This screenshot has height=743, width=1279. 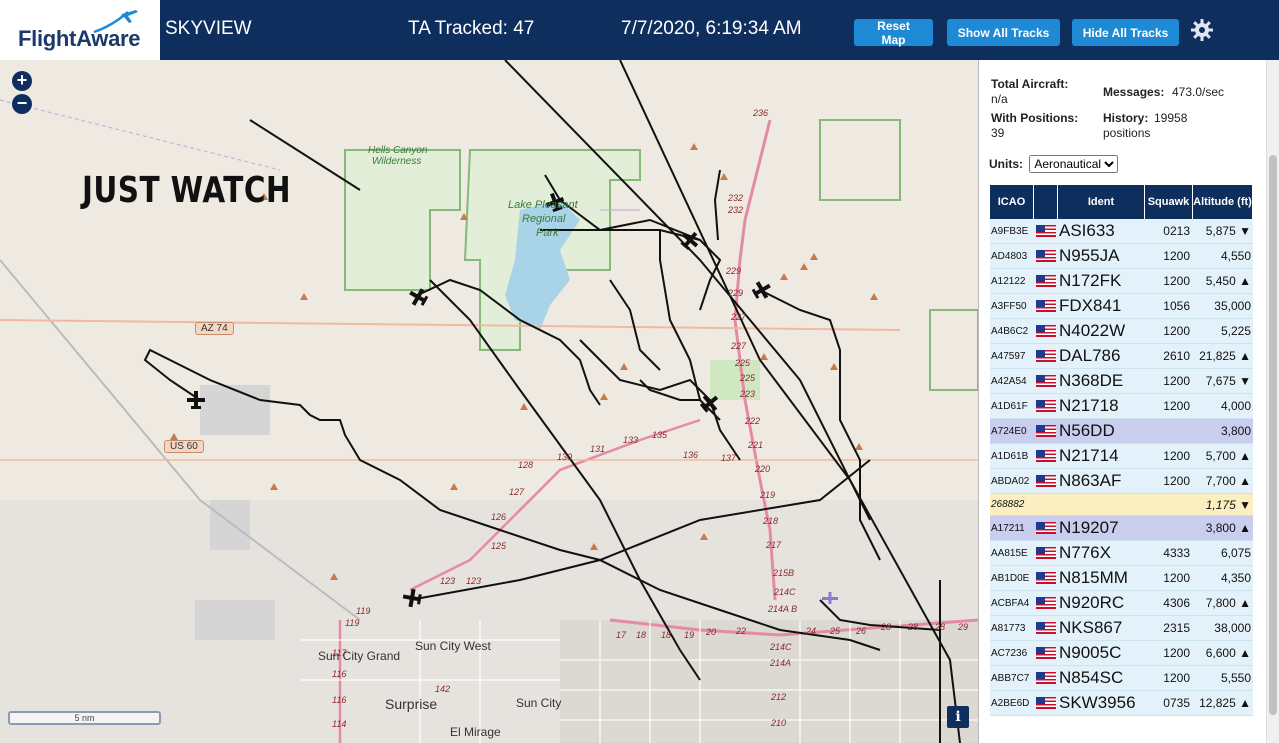 I want to click on cell-icao: AD4803, so click(x=1009, y=256).